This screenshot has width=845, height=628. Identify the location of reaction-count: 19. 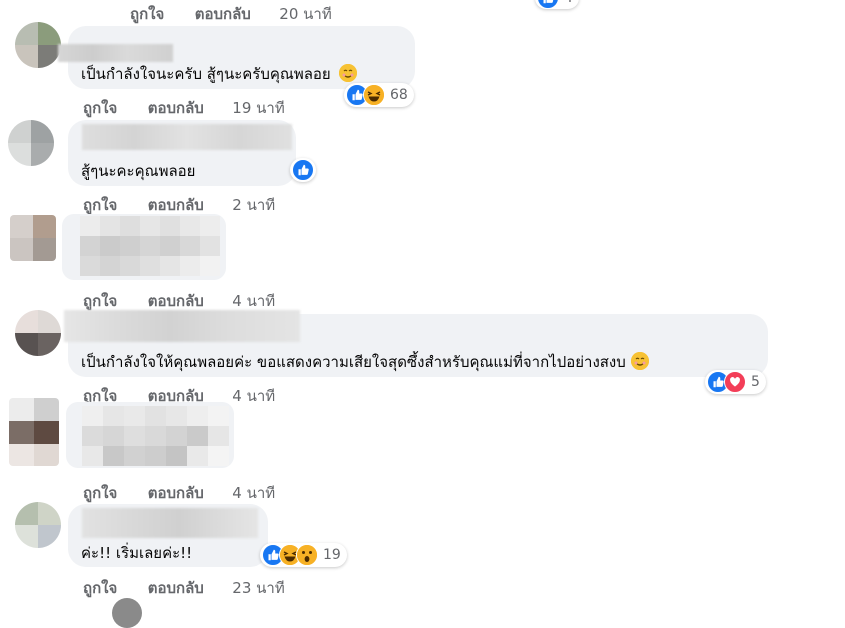
(332, 555).